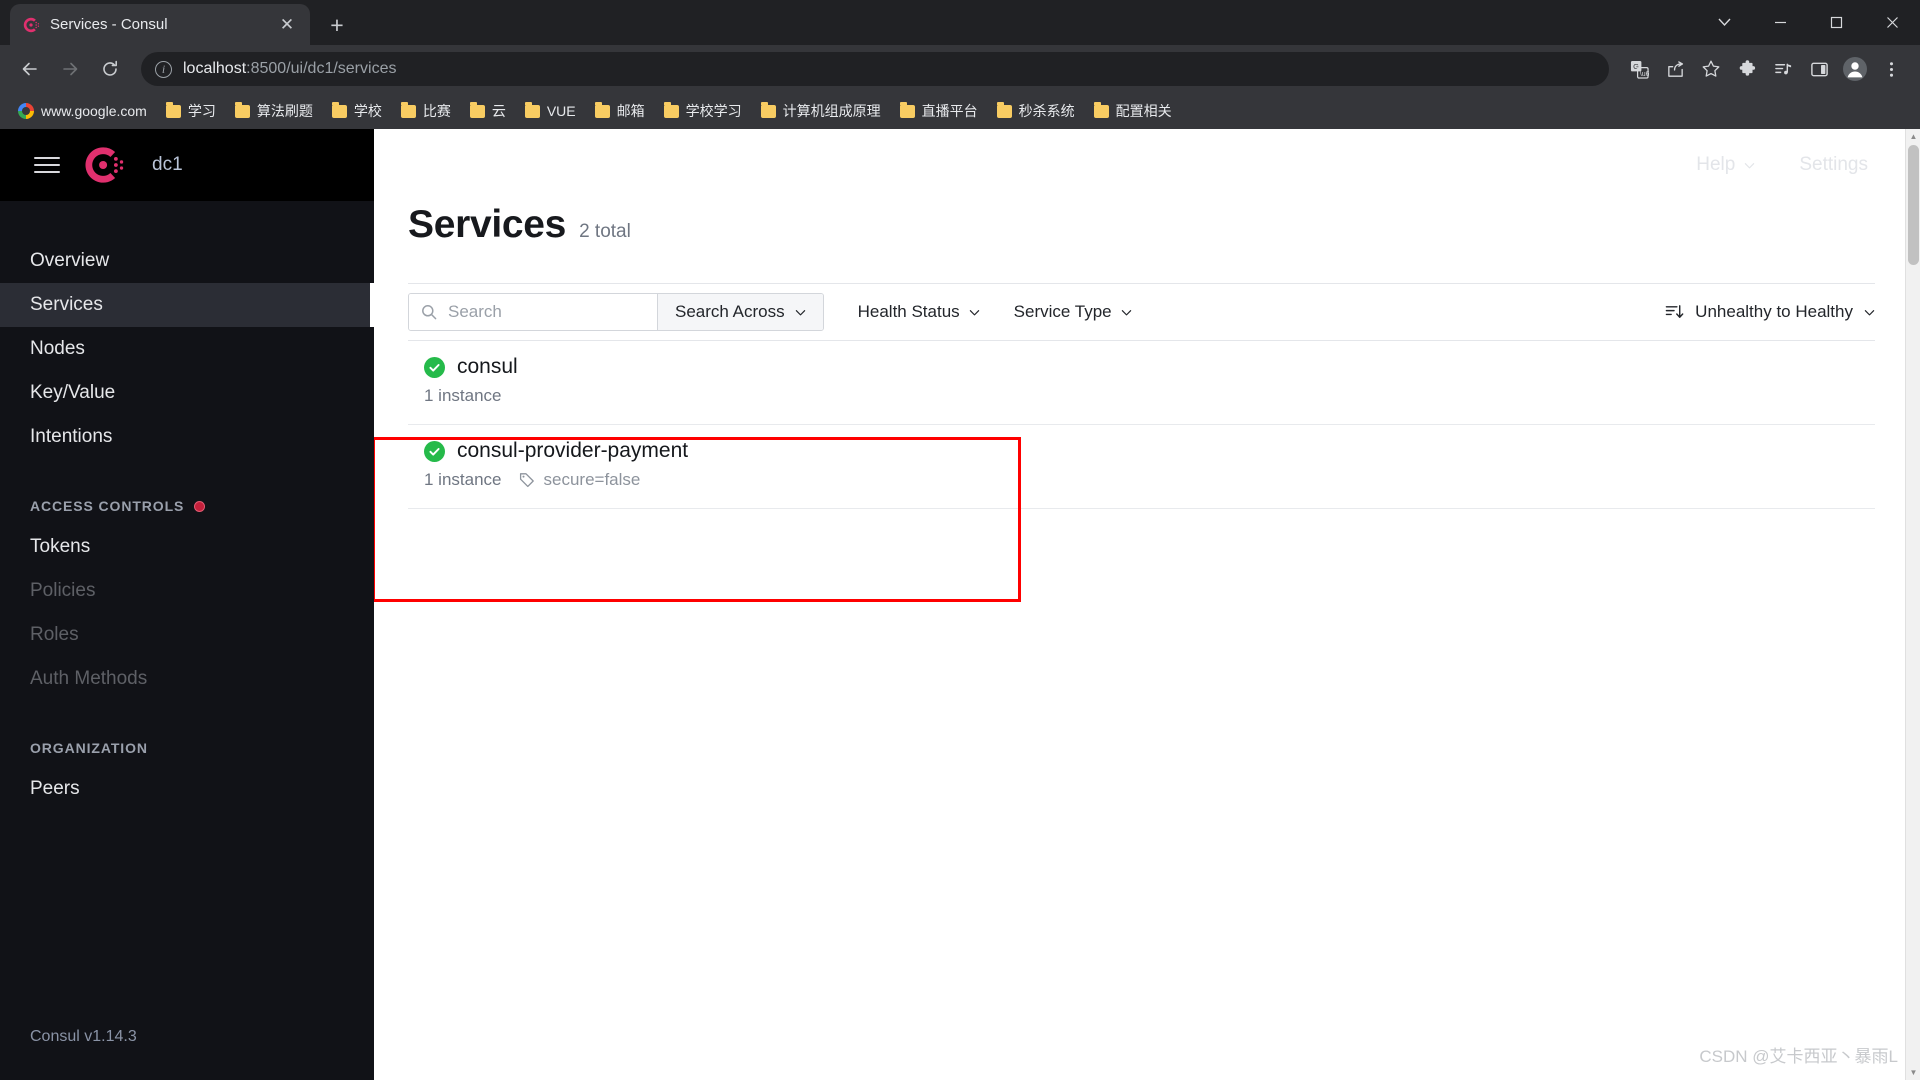  I want to click on sidebar-item-policies: Policies, so click(187, 591).